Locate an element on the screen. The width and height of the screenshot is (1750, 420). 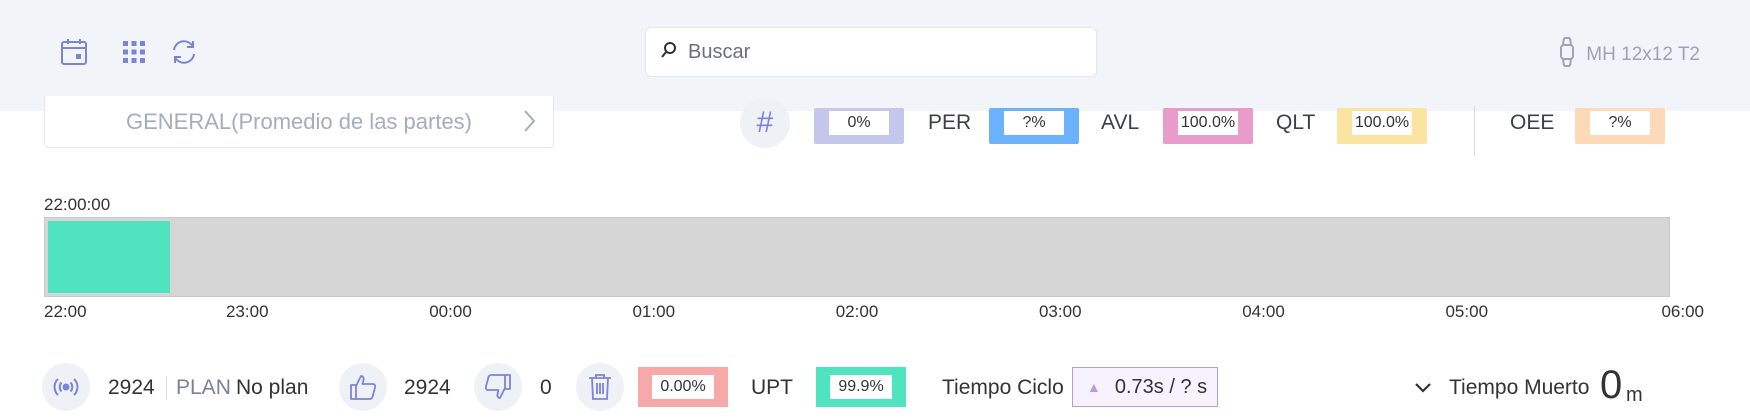
plan-value: No plan is located at coordinates (272, 387).